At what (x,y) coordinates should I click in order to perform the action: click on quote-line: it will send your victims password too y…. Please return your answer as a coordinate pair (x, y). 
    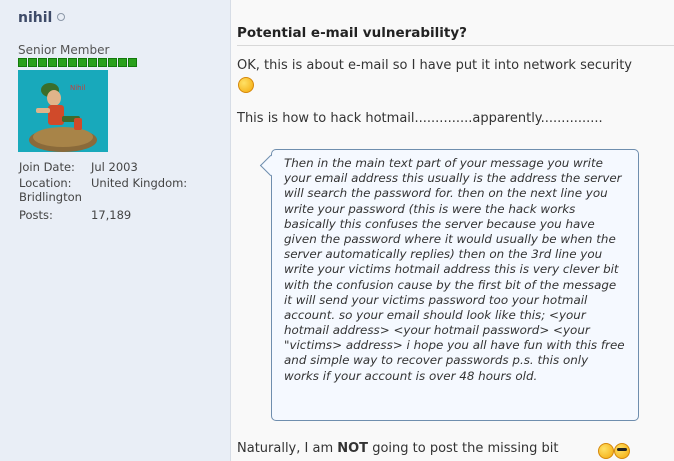
    Looking at the image, I should click on (436, 299).